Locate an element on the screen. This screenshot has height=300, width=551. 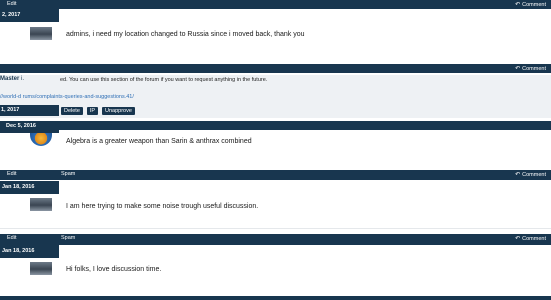
divider is located at coordinates (275, 228).